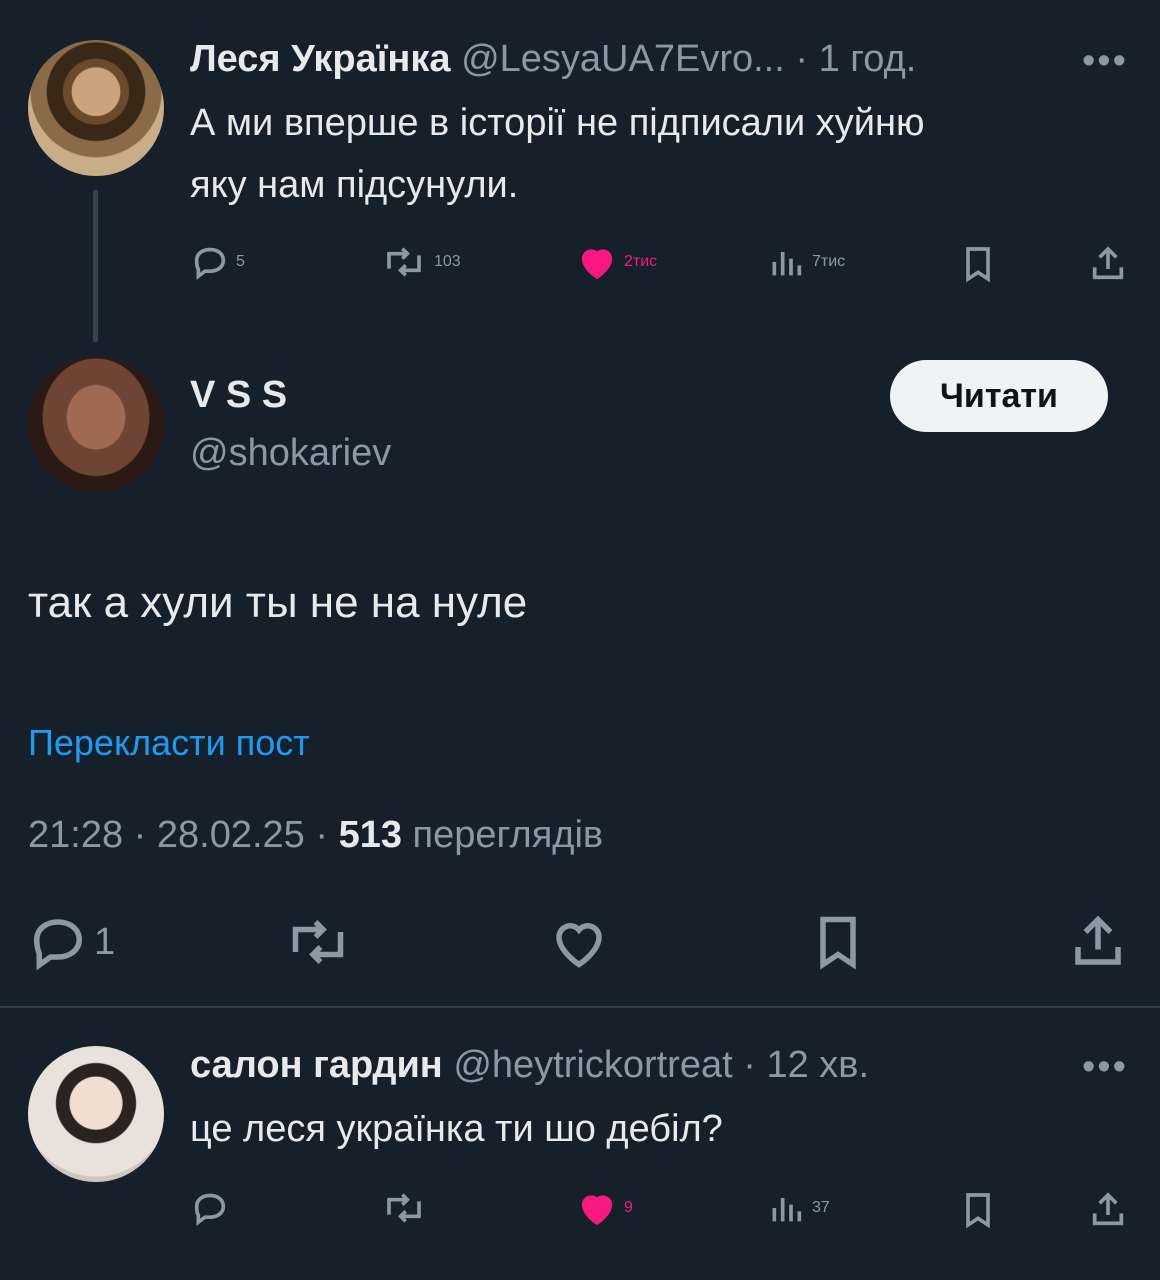 Image resolution: width=1160 pixels, height=1280 pixels. What do you see at coordinates (238, 395) in the screenshot?
I see `author-name: V S S` at bounding box center [238, 395].